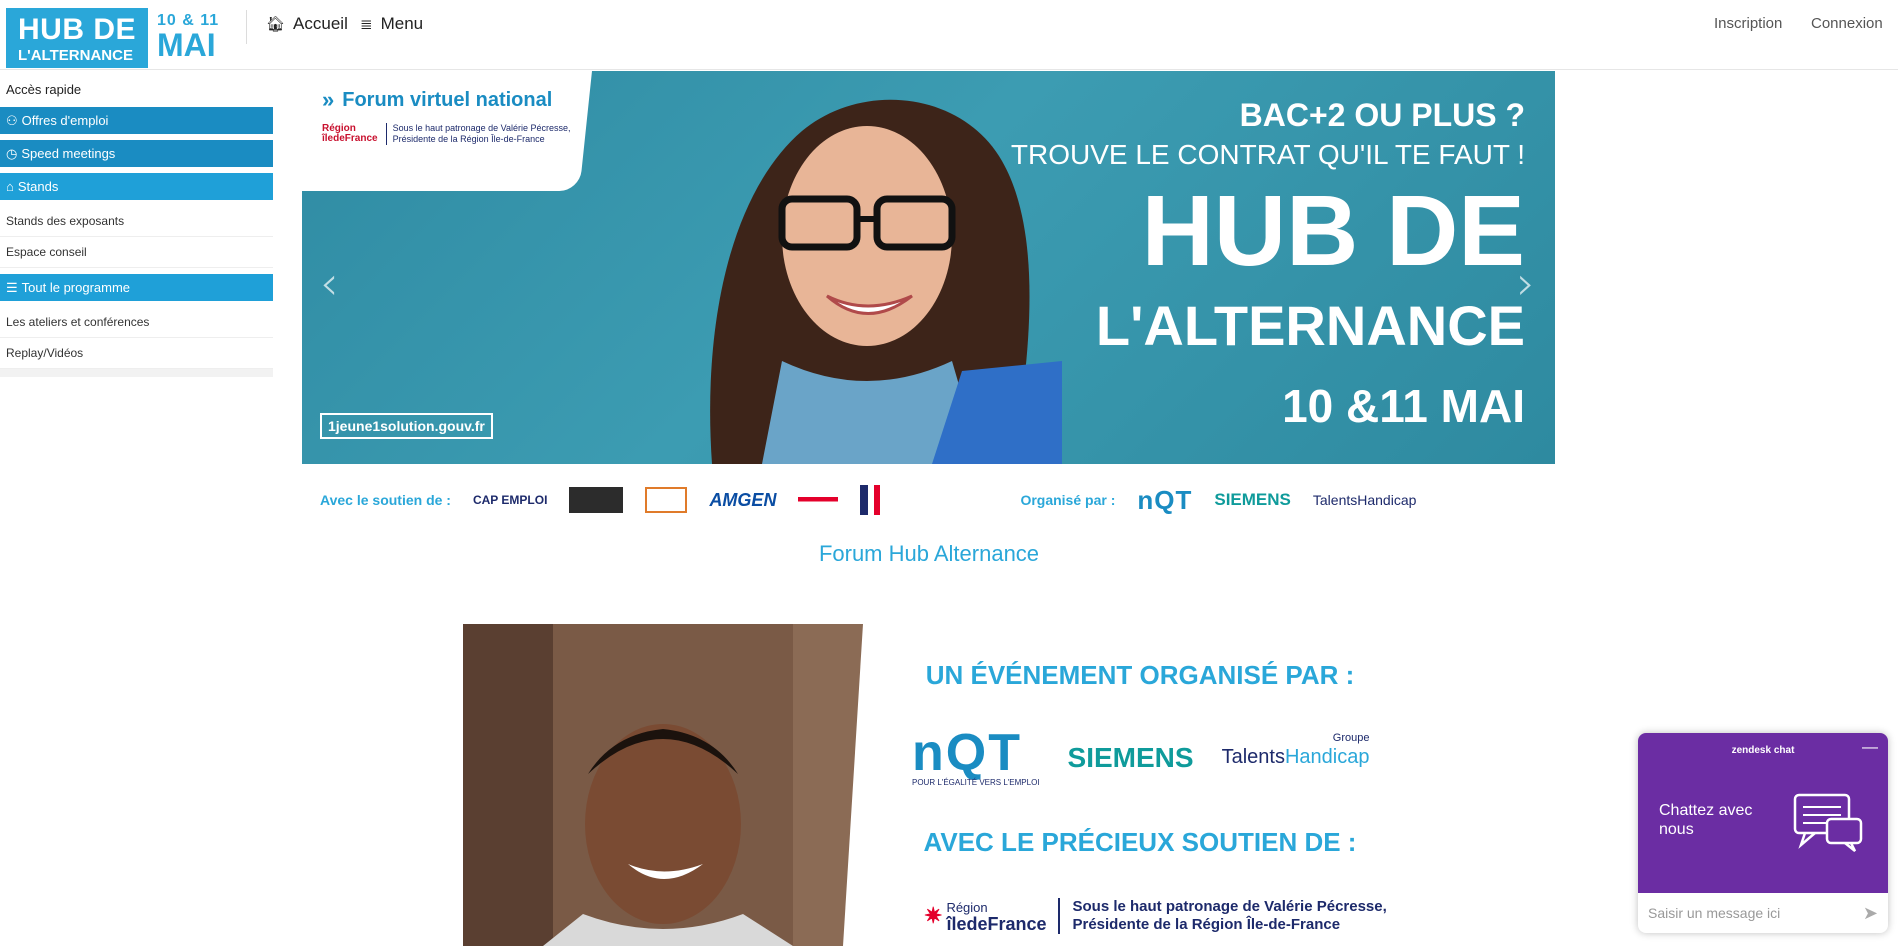 This screenshot has width=1898, height=946. I want to click on list-icon: ☰, so click(12, 287).